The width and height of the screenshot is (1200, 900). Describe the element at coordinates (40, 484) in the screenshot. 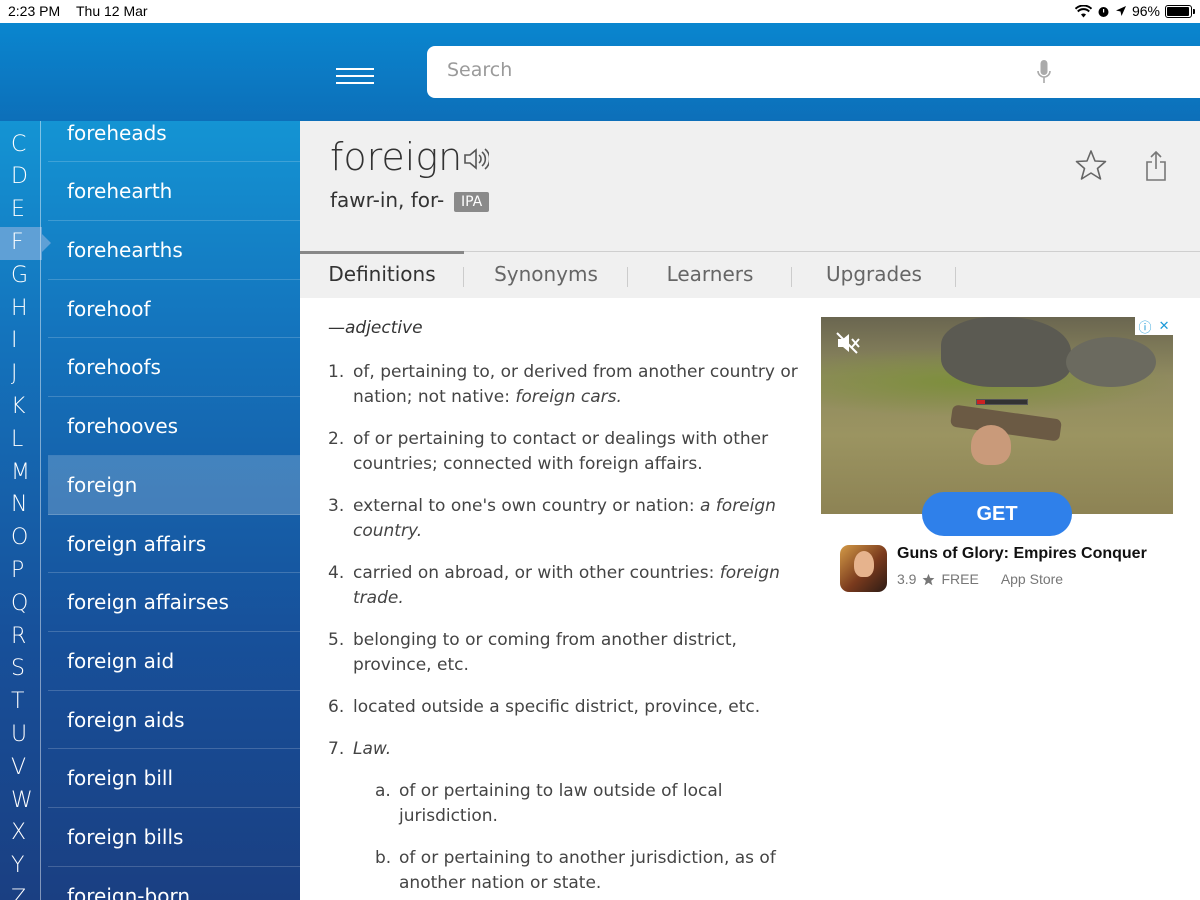

I see `alphabet-divider` at that location.